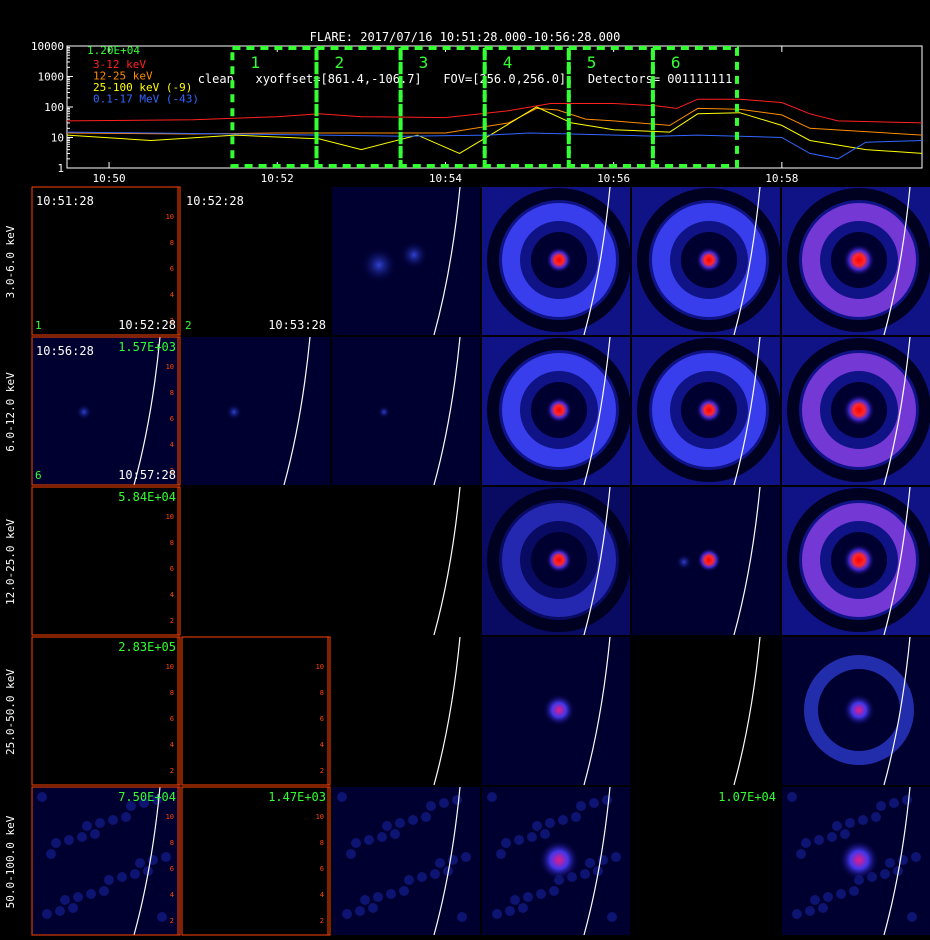 The width and height of the screenshot is (930, 940). Describe the element at coordinates (147, 647) in the screenshot. I see `cell-peak-value: 2.83E+05` at that location.